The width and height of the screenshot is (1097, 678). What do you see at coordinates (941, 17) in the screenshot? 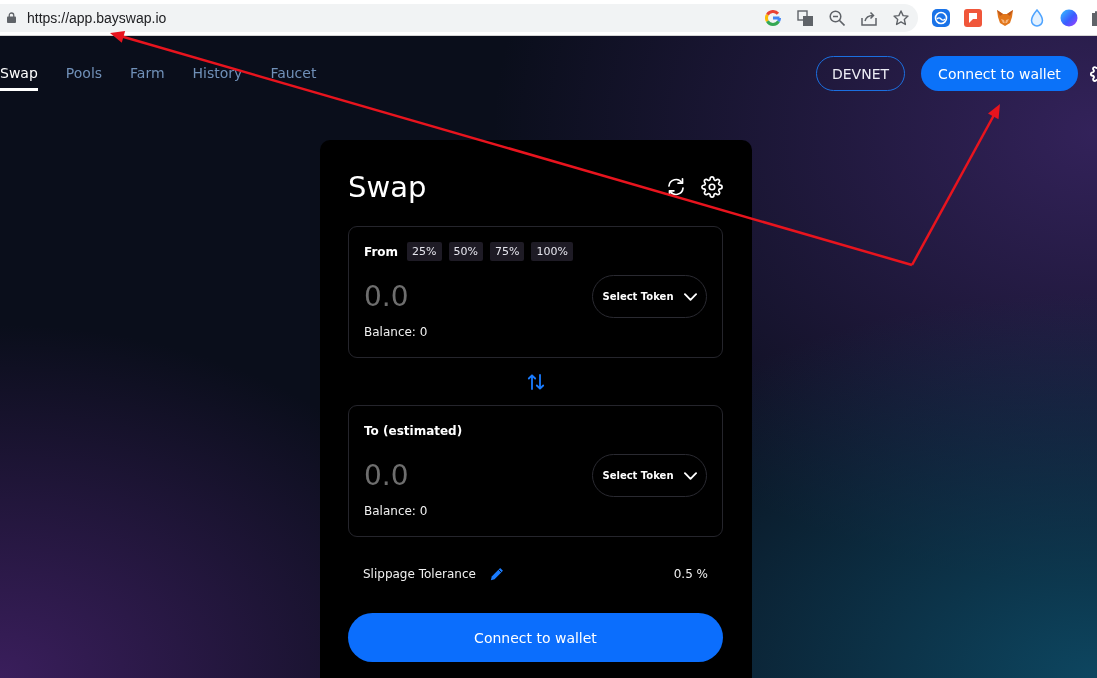
I see `wave-tile-icon` at bounding box center [941, 17].